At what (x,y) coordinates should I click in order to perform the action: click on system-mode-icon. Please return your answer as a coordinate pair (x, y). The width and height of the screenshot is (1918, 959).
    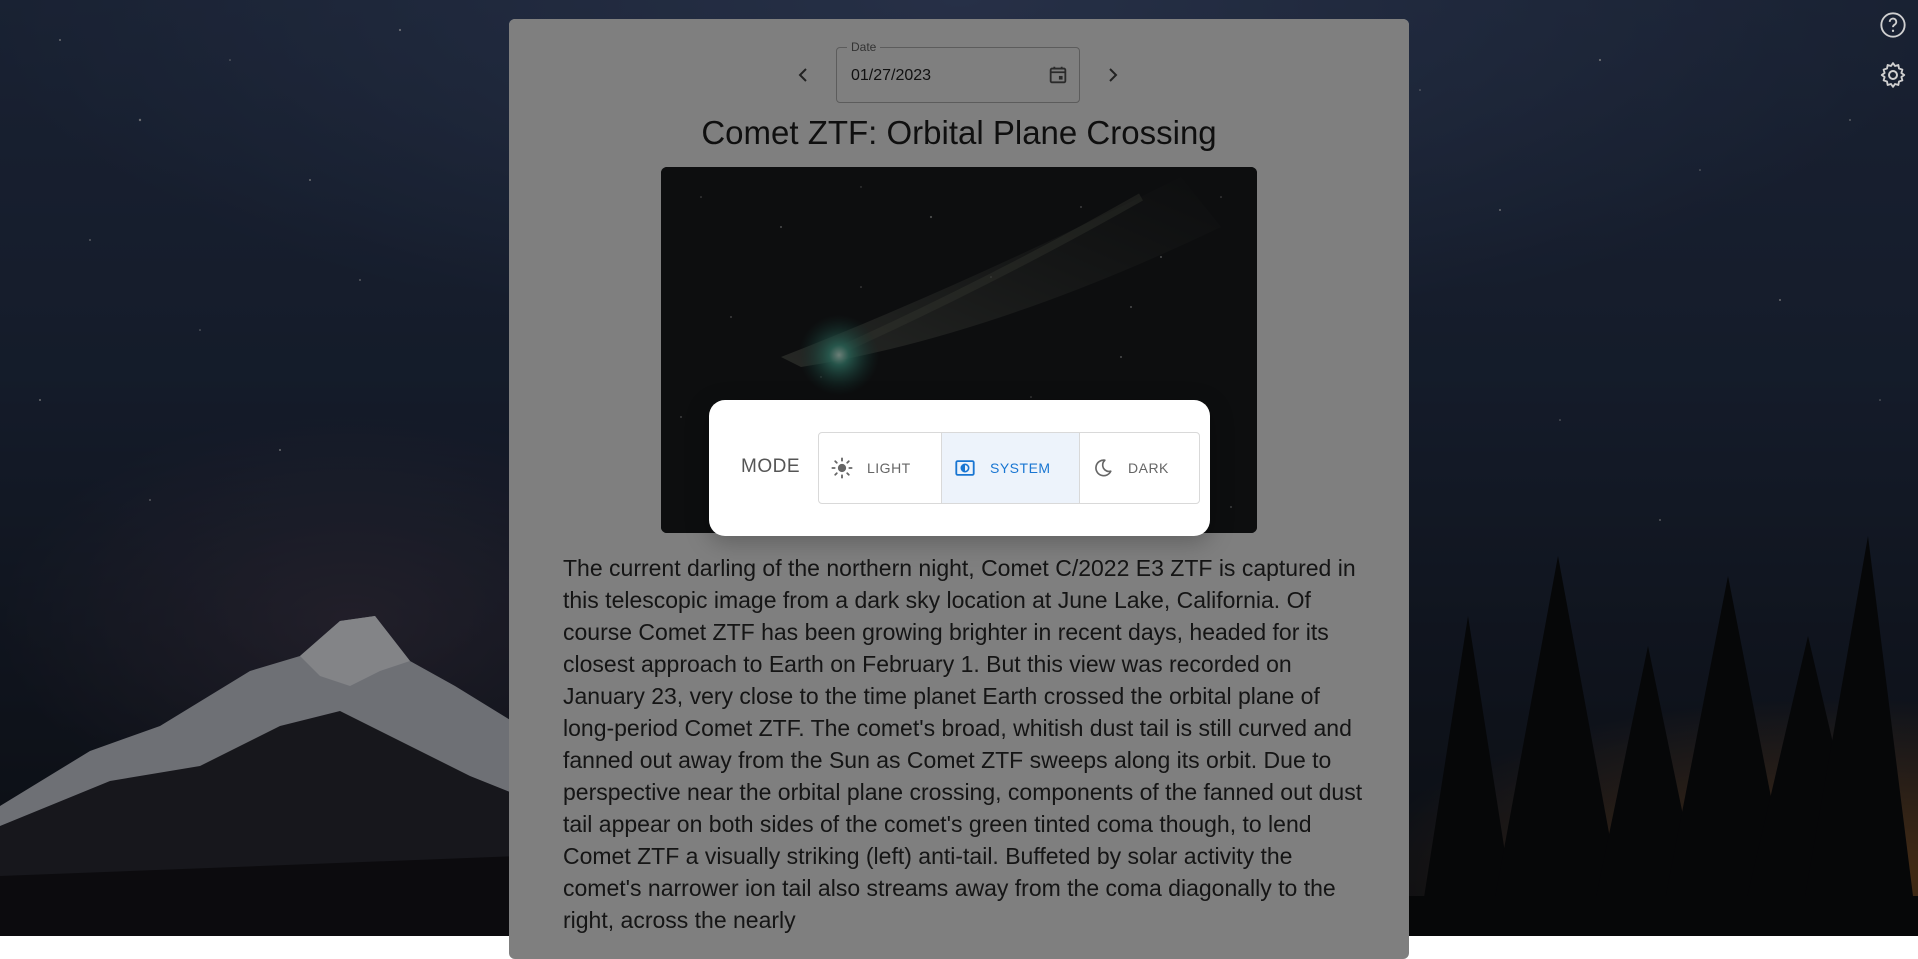
    Looking at the image, I should click on (965, 468).